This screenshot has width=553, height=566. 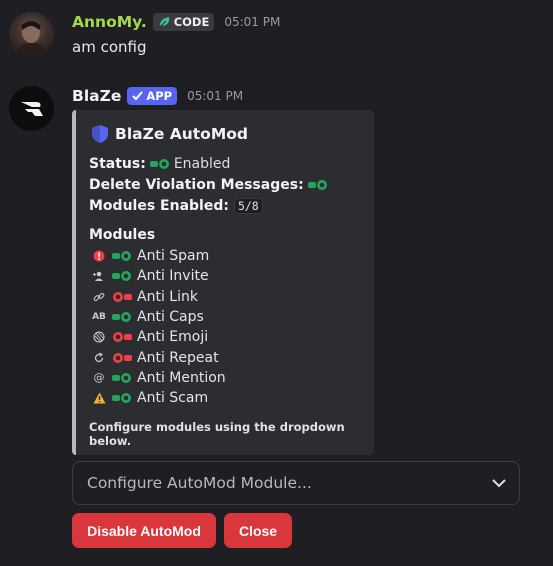 What do you see at coordinates (99, 398) in the screenshot?
I see `warning-icon` at bounding box center [99, 398].